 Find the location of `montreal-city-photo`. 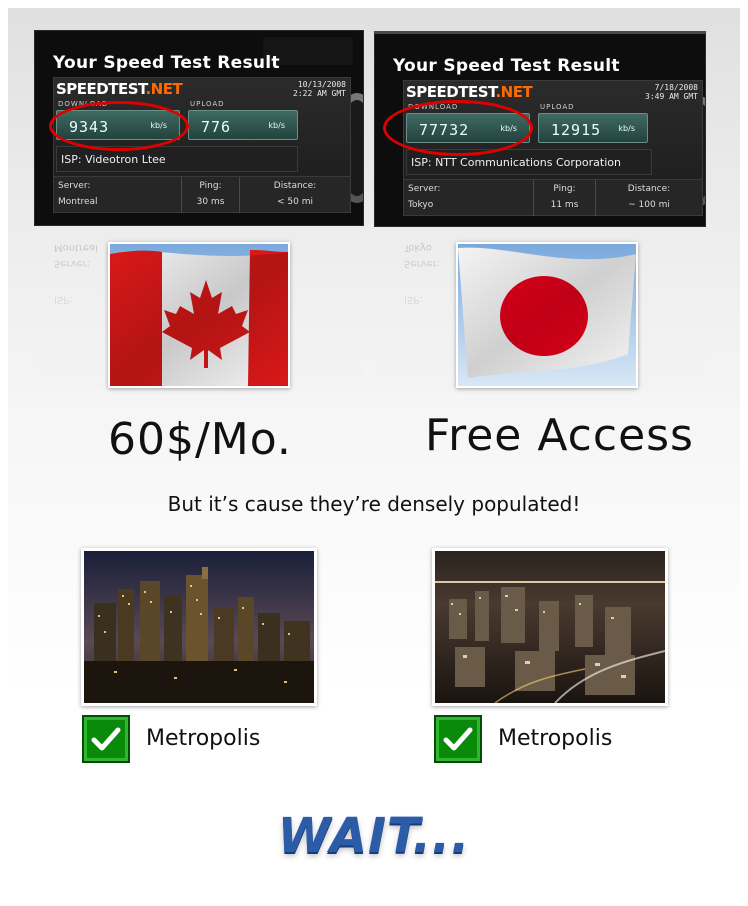

montreal-city-photo is located at coordinates (199, 627).